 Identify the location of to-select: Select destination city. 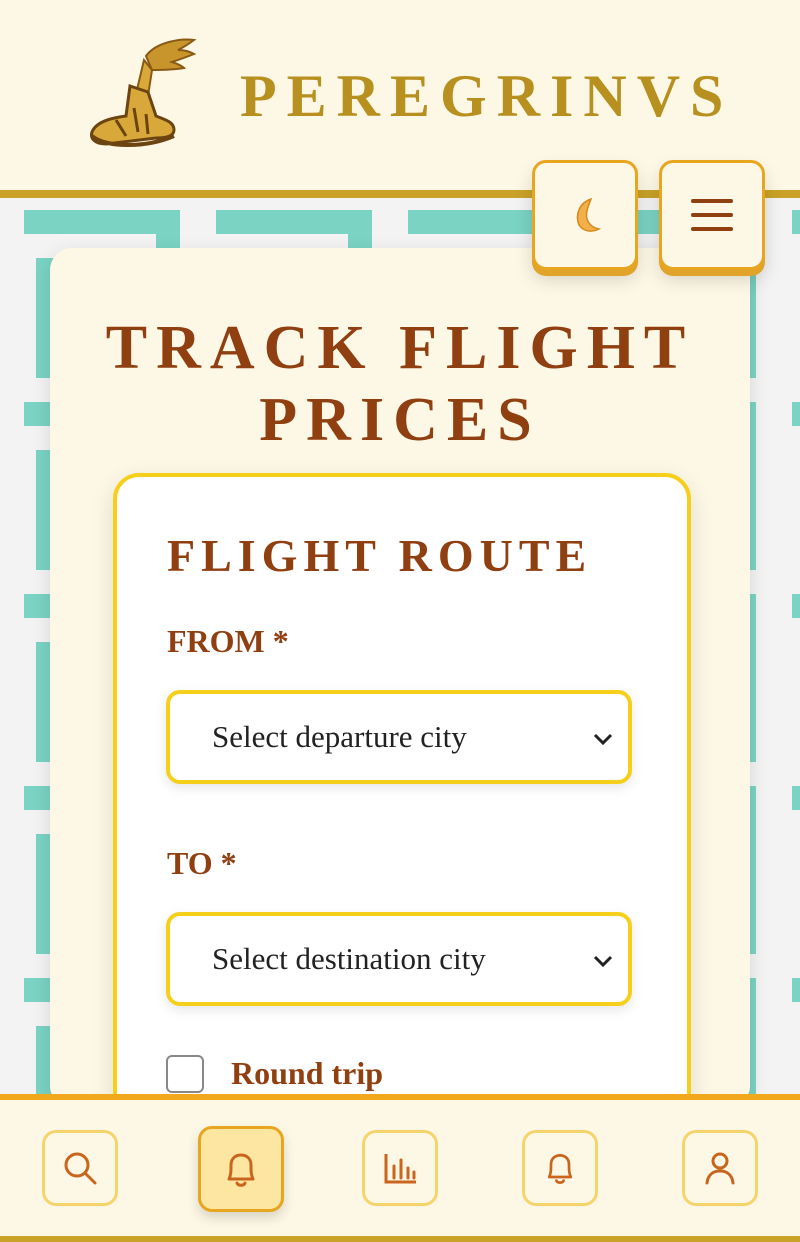
(399, 959).